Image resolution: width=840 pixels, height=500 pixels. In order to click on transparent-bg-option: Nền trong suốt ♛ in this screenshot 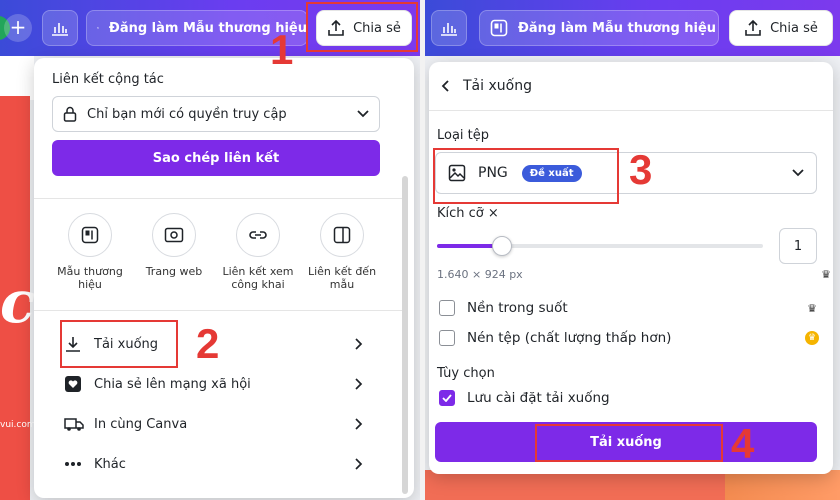, I will do `click(629, 308)`.